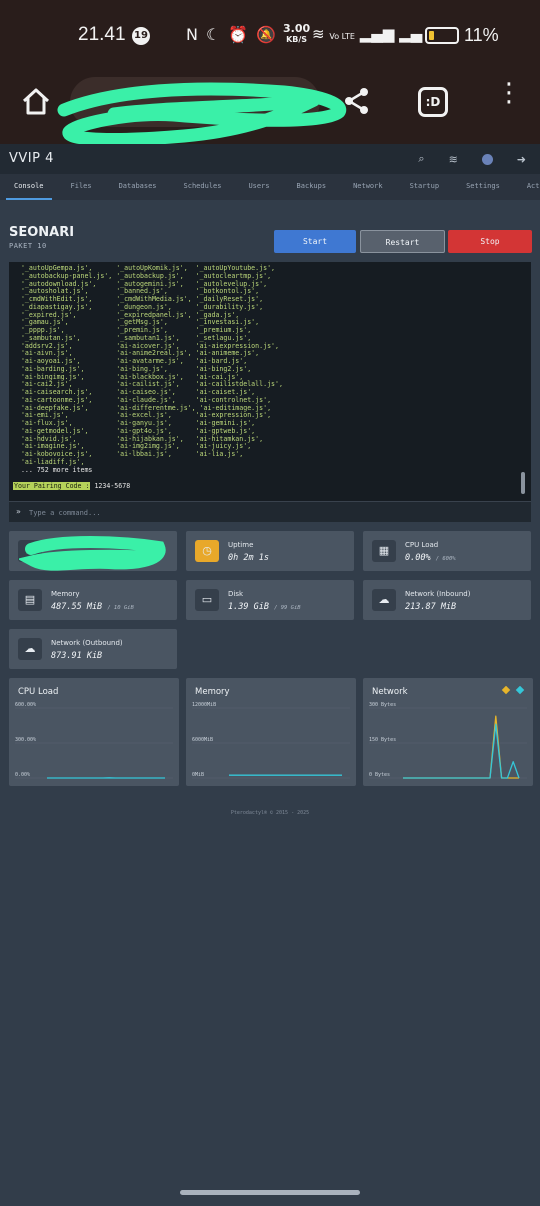 This screenshot has width=540, height=1206. I want to click on inbound-legend-icon, so click(506, 690).